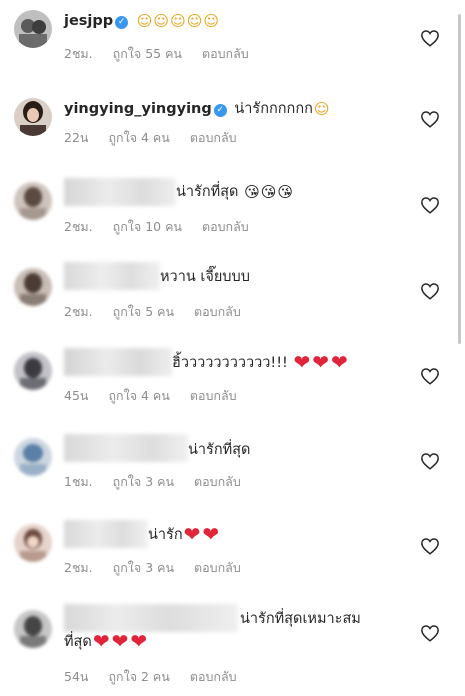  Describe the element at coordinates (273, 109) in the screenshot. I see `comment-text: น่ารักกกกกก` at that location.